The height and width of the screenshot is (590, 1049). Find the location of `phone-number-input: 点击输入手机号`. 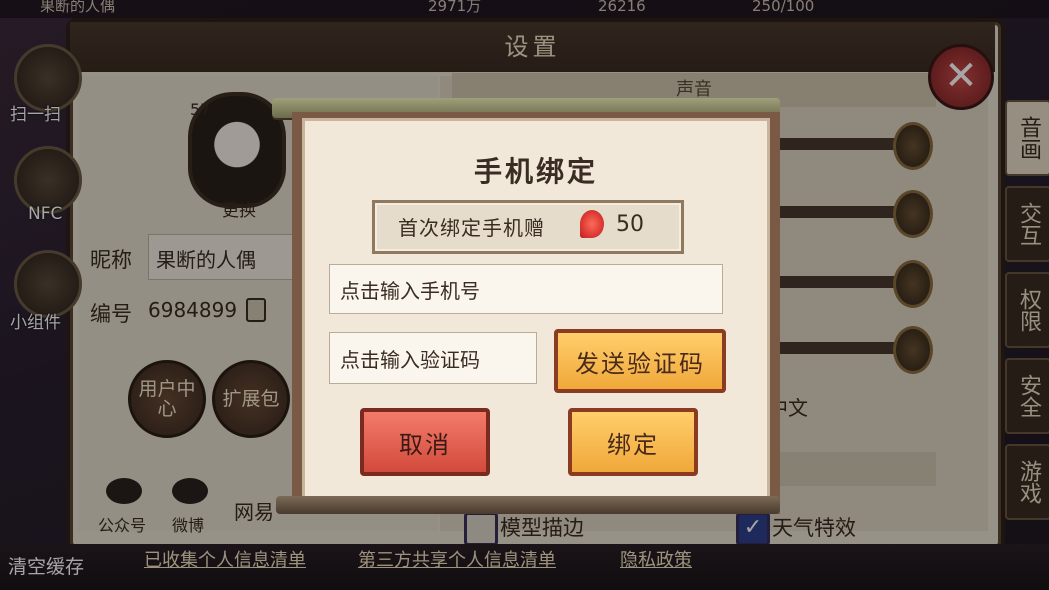

phone-number-input: 点击输入手机号 is located at coordinates (526, 289).